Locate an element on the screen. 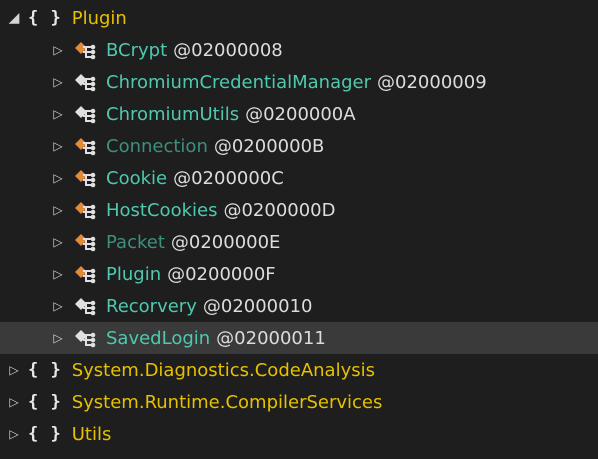 Image resolution: width=598 pixels, height=459 pixels. expanded-arrow-icon: ◢ is located at coordinates (14, 18).